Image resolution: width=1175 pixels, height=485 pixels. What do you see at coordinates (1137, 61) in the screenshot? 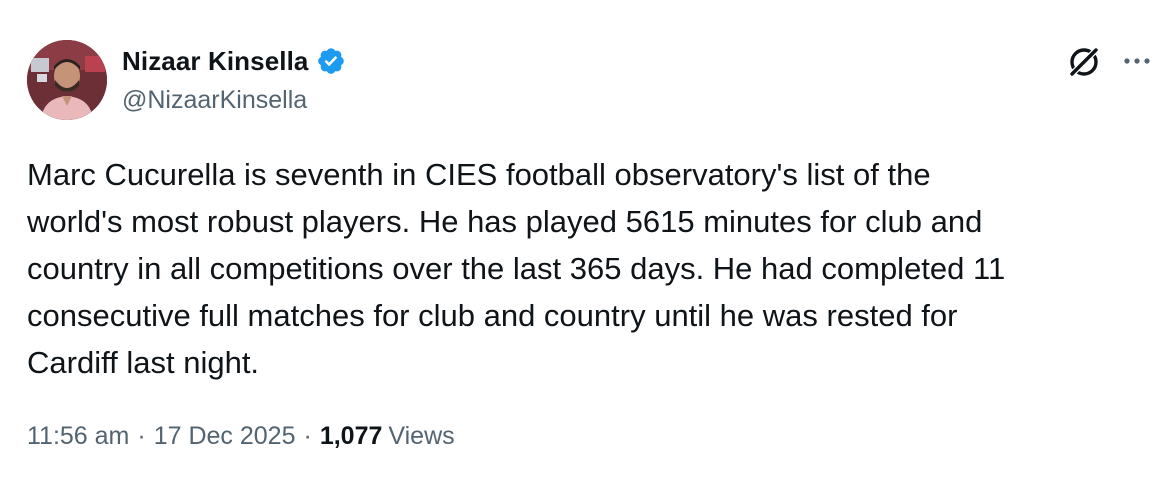
I see `more-options-icon` at bounding box center [1137, 61].